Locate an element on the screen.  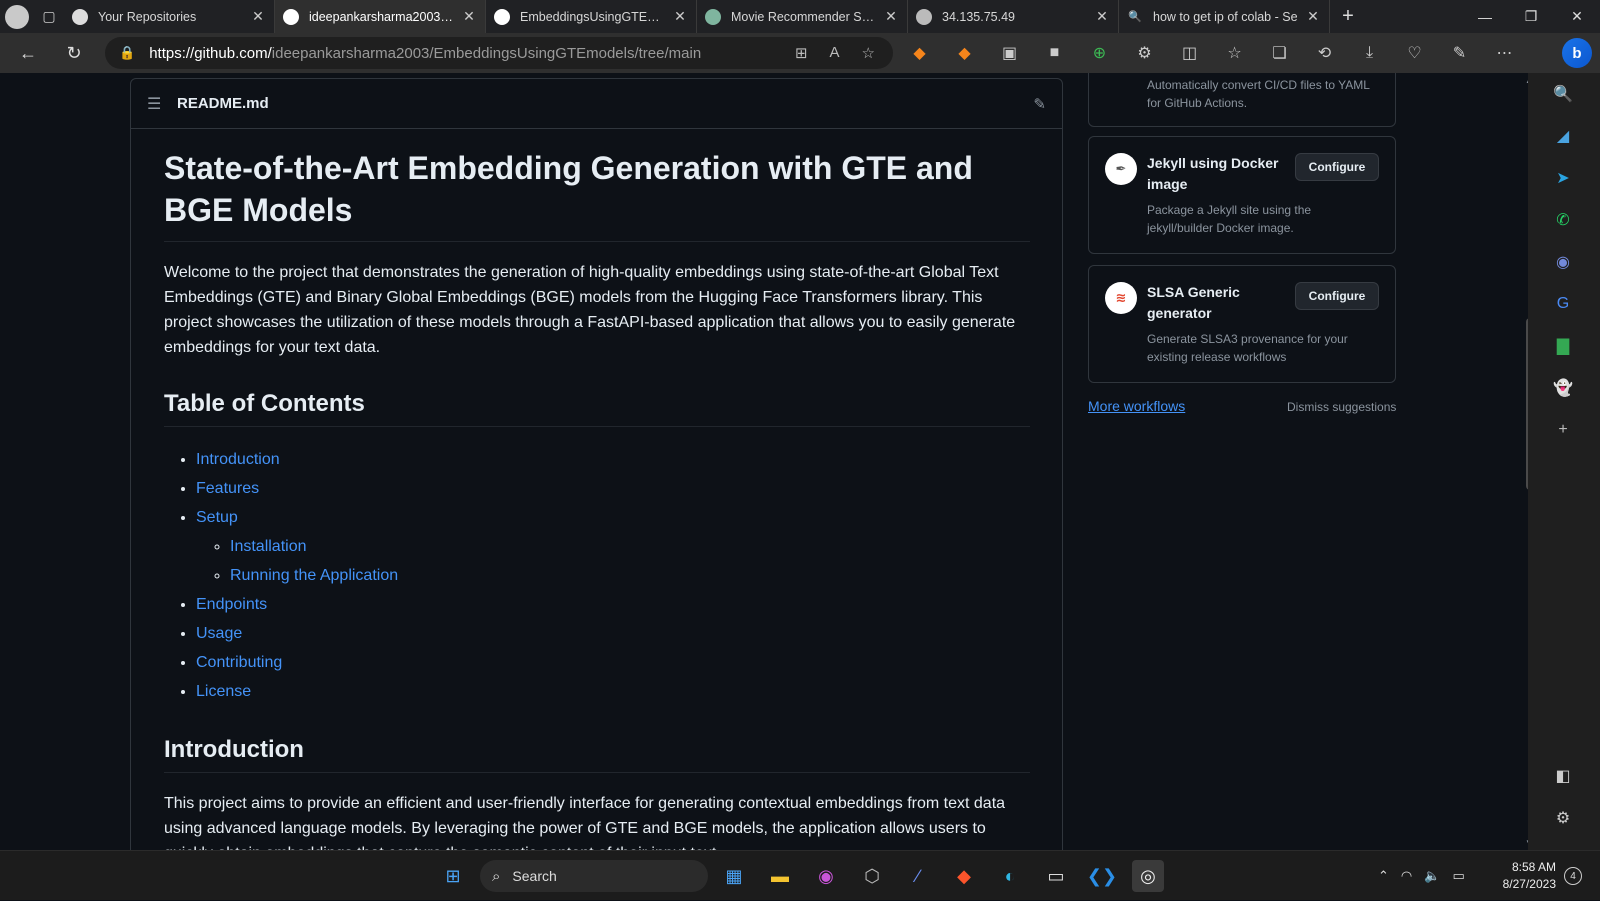
settings-icon: ⚙ is located at coordinates (1563, 818).